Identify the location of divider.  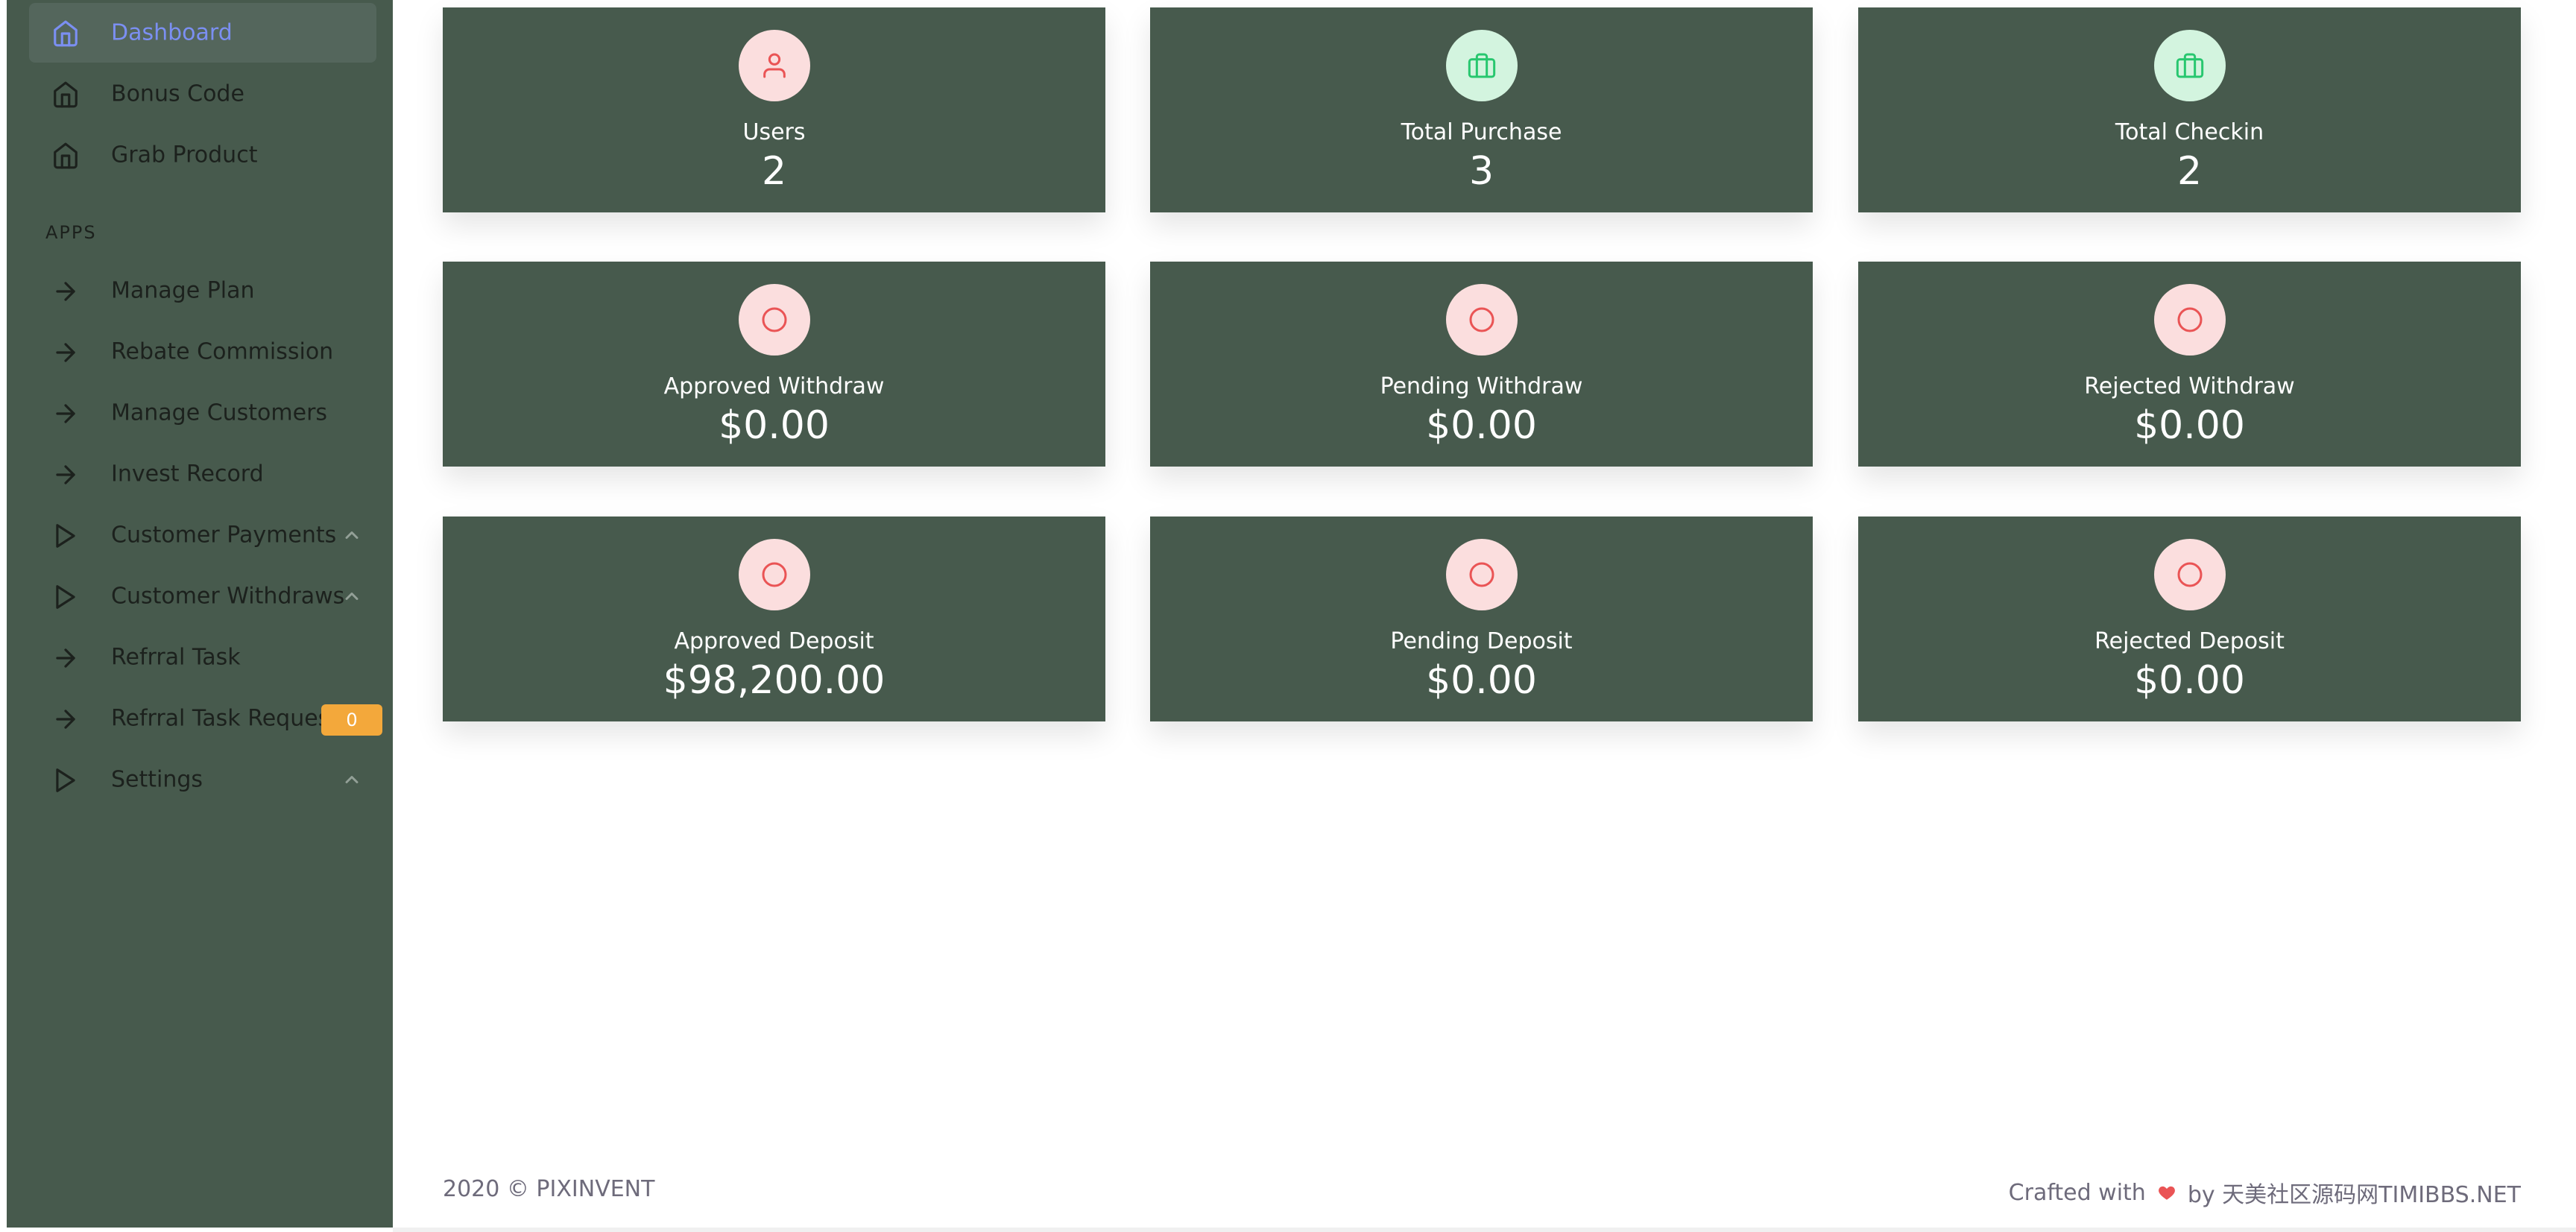
(1484, 1230).